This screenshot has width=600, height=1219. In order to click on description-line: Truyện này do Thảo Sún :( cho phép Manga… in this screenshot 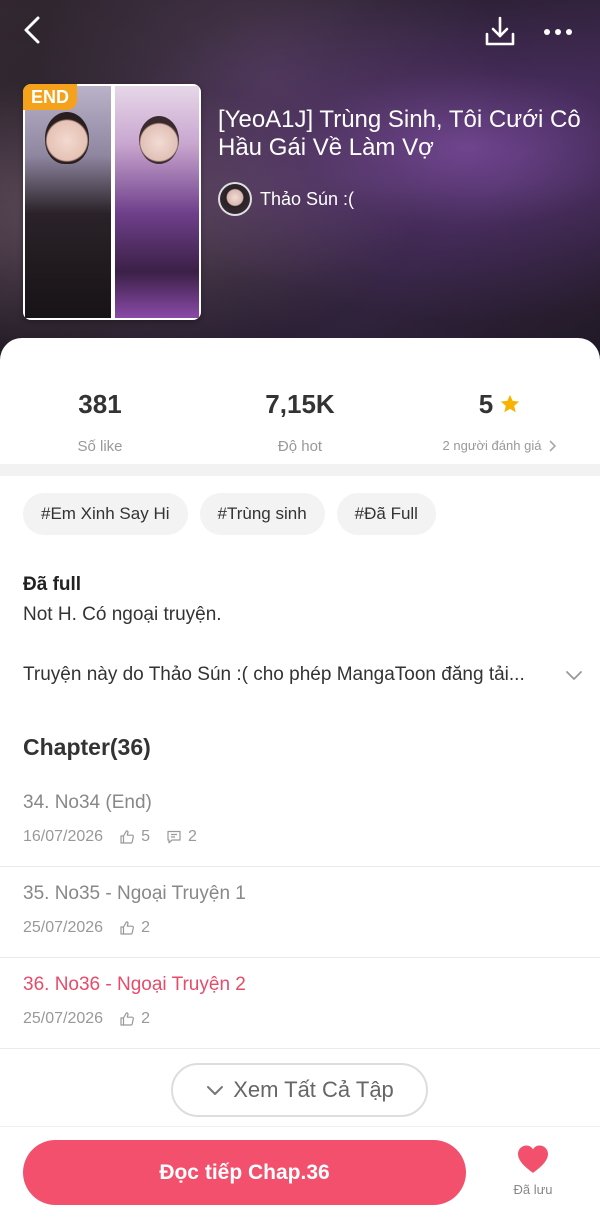, I will do `click(274, 674)`.